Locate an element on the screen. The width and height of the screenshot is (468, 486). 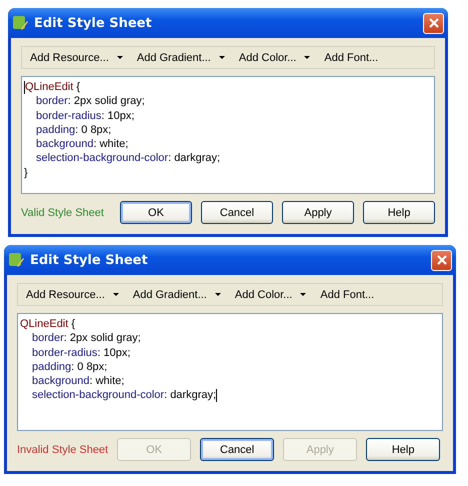
dialog-button: Apply is located at coordinates (318, 212).